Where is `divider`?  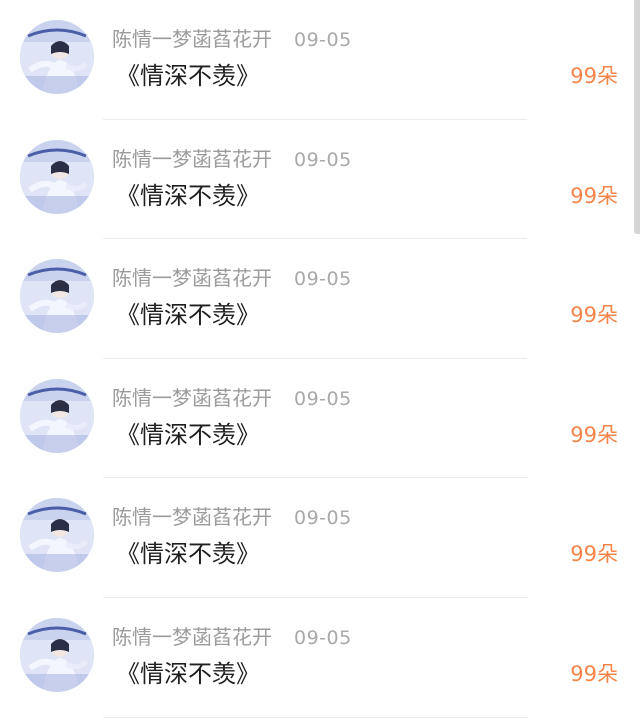 divider is located at coordinates (315, 717).